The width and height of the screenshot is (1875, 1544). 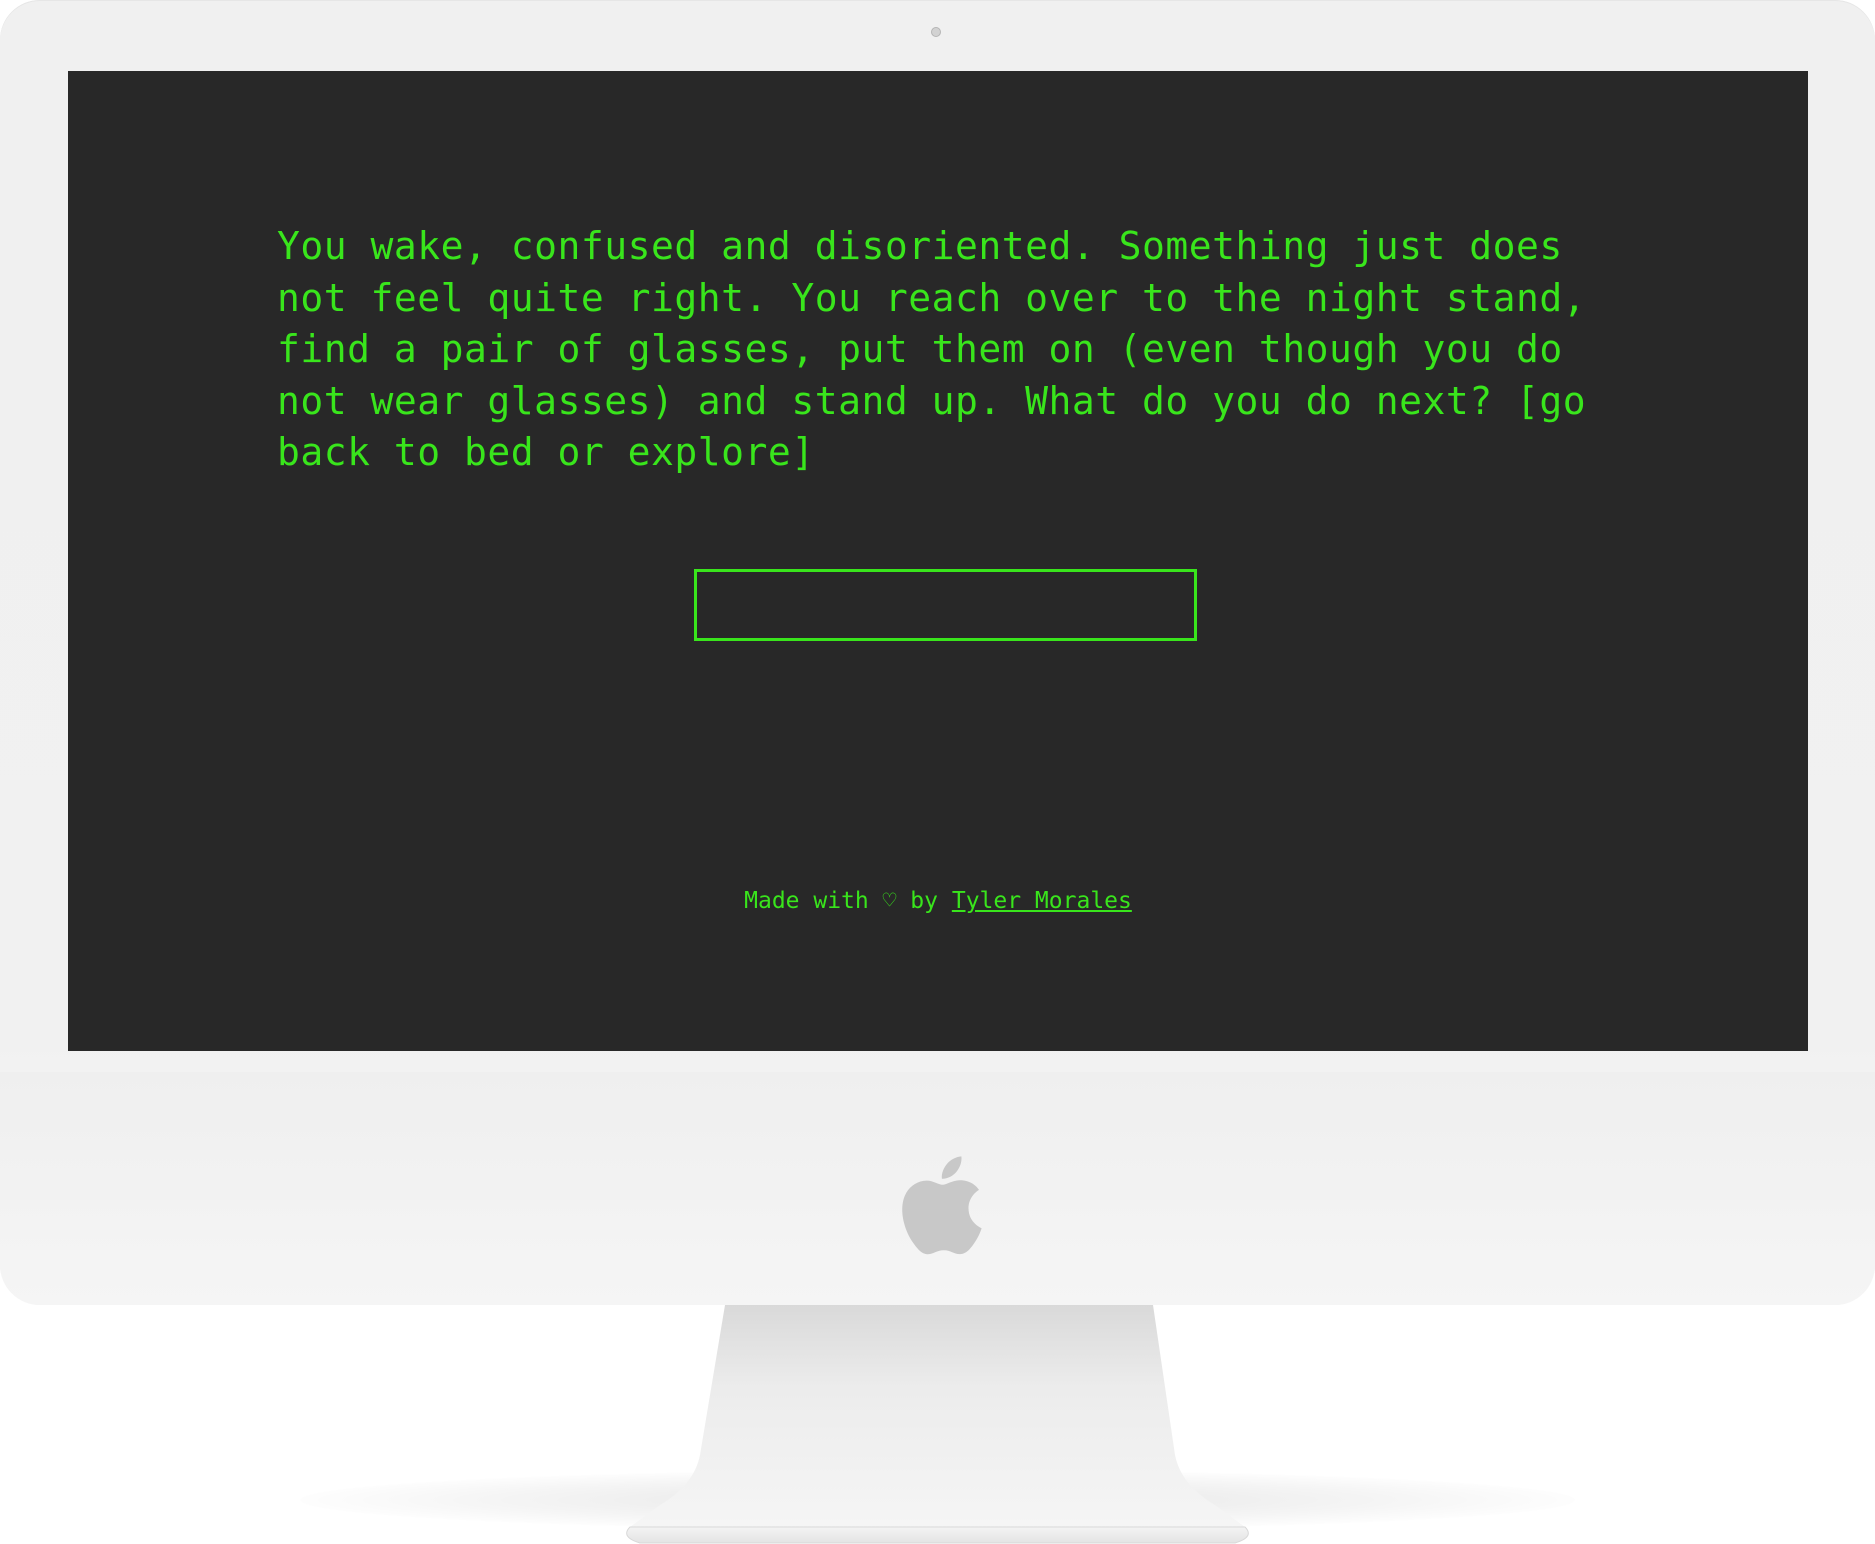 I want to click on author-link: Tyler Morales, so click(x=1042, y=901).